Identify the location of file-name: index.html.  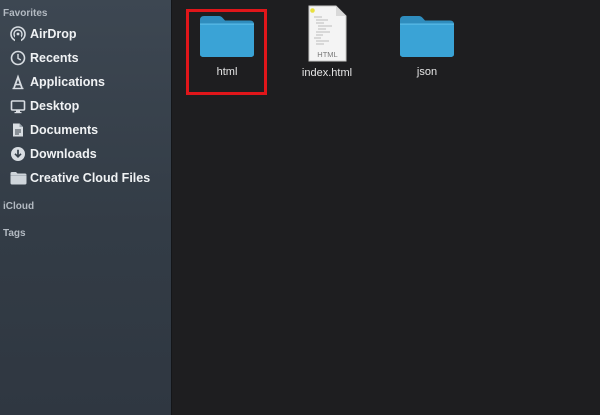
(327, 73).